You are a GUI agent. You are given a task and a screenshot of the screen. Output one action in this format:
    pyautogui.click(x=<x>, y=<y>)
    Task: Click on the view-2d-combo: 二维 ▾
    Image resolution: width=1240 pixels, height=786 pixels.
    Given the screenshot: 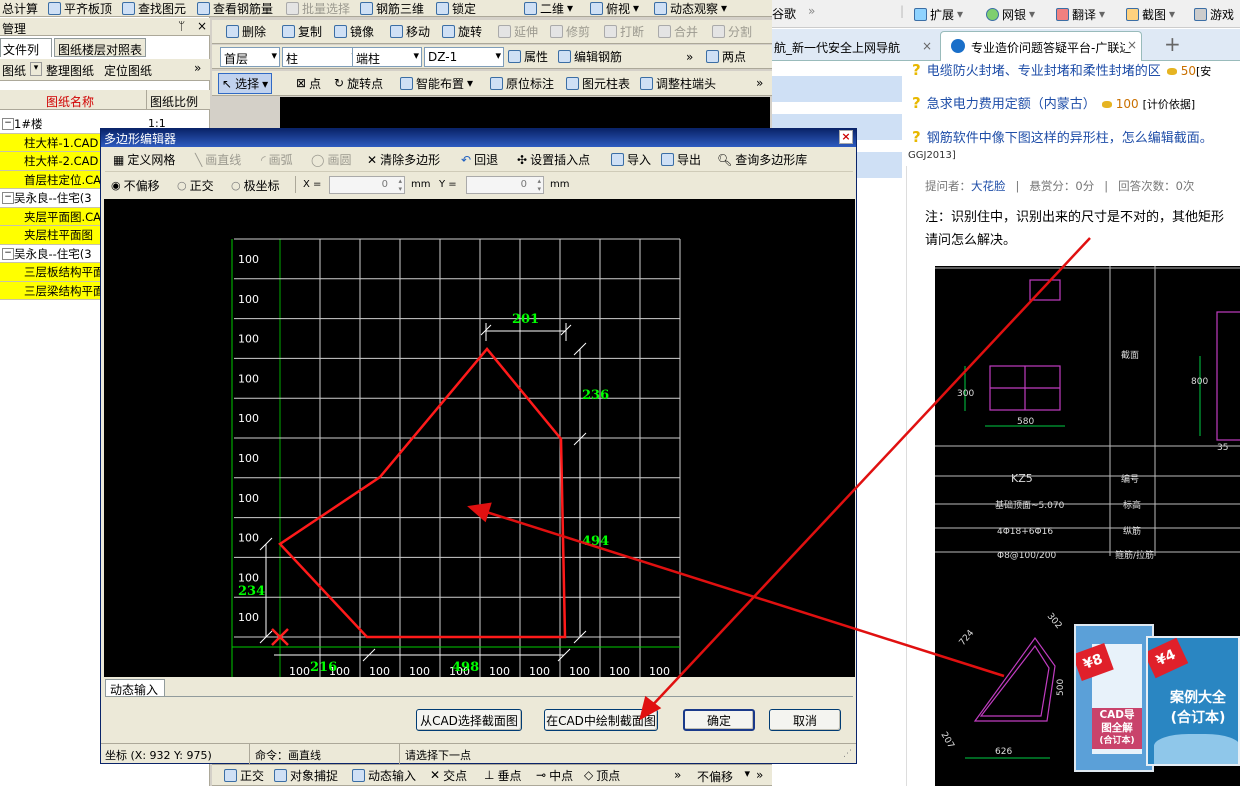 What is the action you would take?
    pyautogui.click(x=548, y=8)
    